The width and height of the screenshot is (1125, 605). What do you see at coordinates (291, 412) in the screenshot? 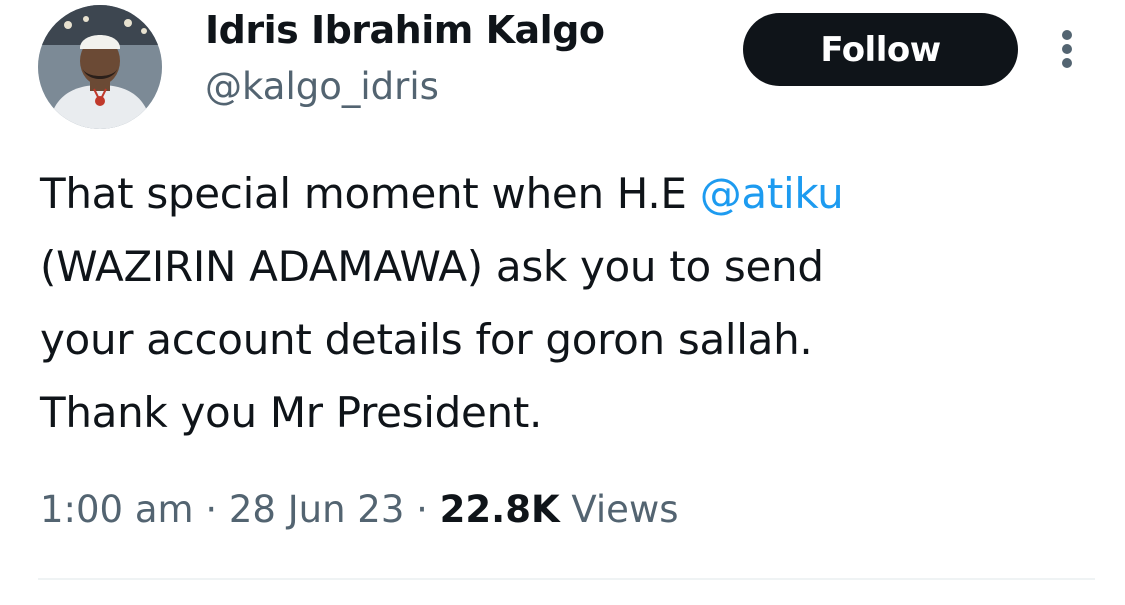
I see `tweet-text-line: Thank you Mr President.` at bounding box center [291, 412].